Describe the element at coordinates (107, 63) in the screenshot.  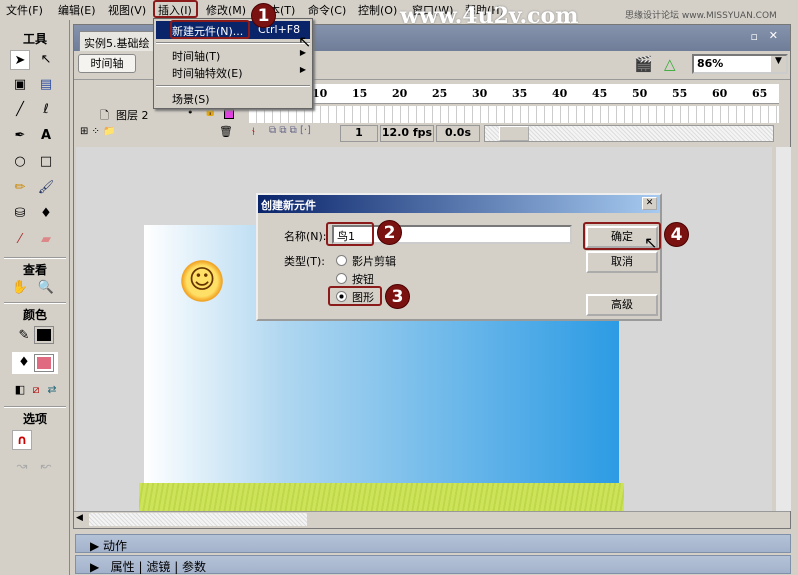
I see `timeline-button: 时间轴` at that location.